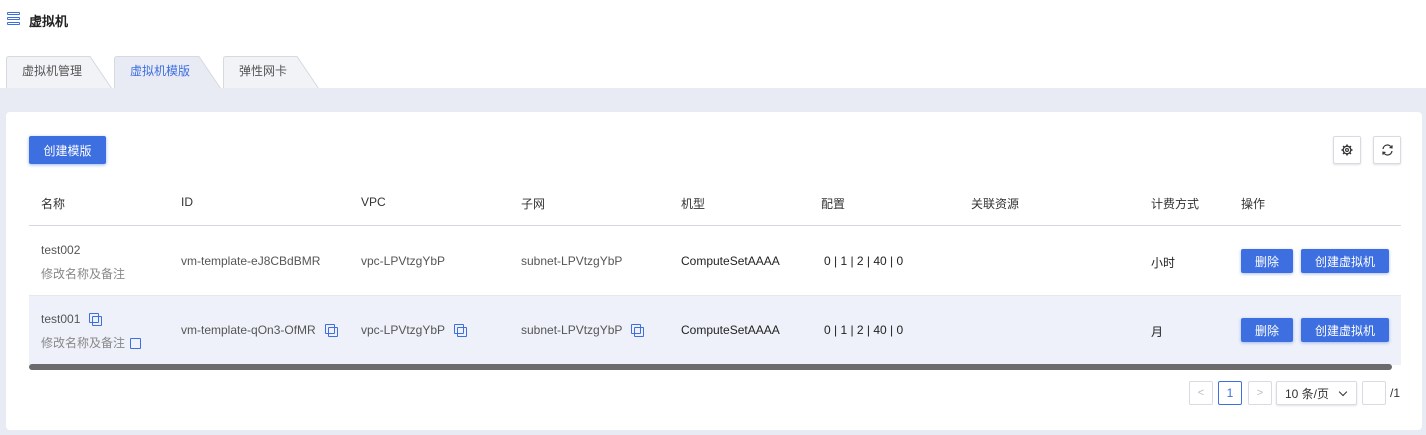  I want to click on page-title: 虚拟机, so click(49, 21).